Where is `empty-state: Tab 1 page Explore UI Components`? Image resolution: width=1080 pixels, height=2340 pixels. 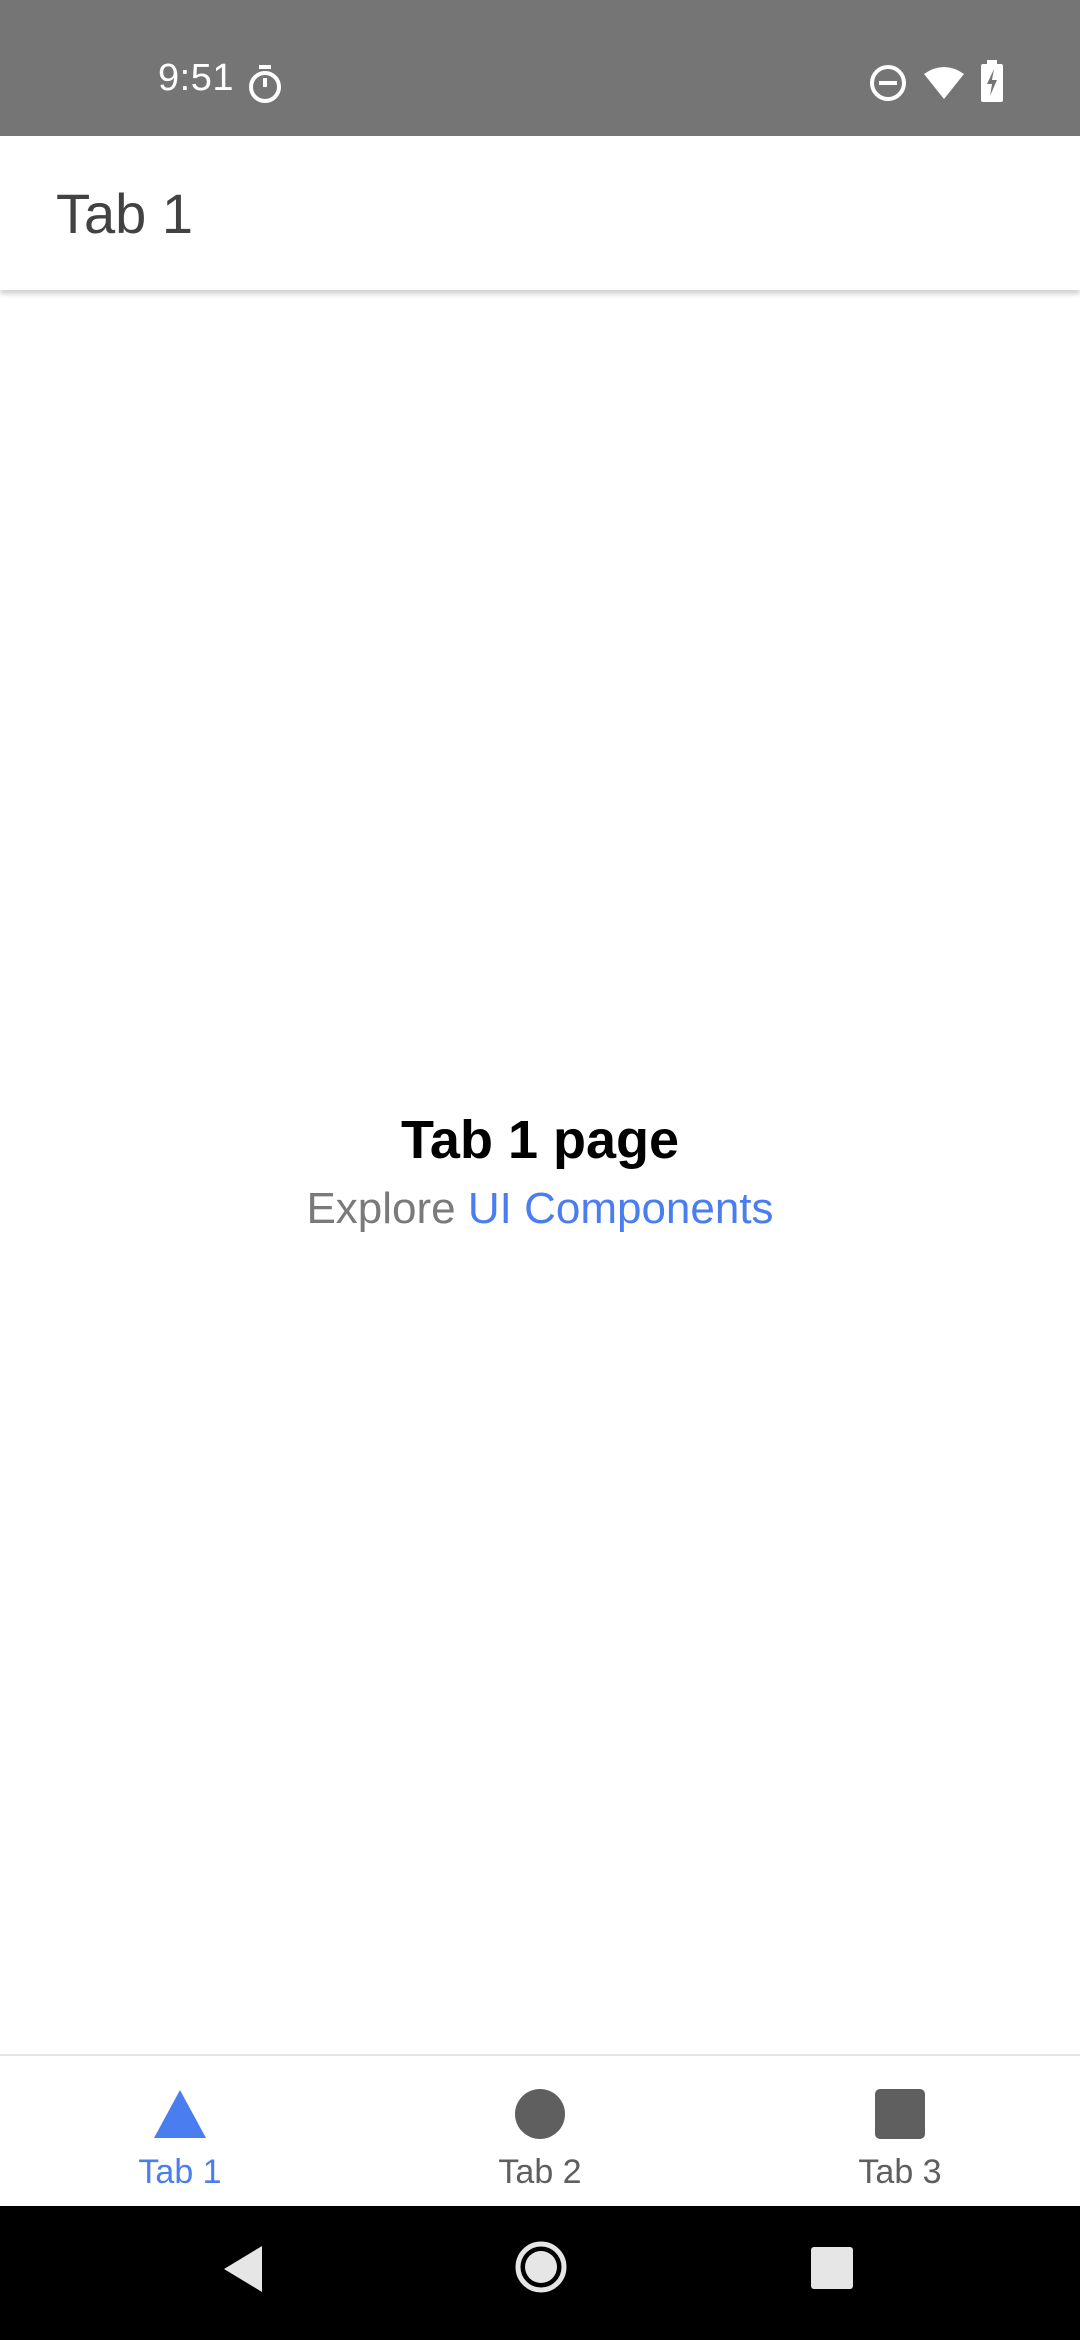
empty-state: Tab 1 page Explore UI Components is located at coordinates (540, 1172).